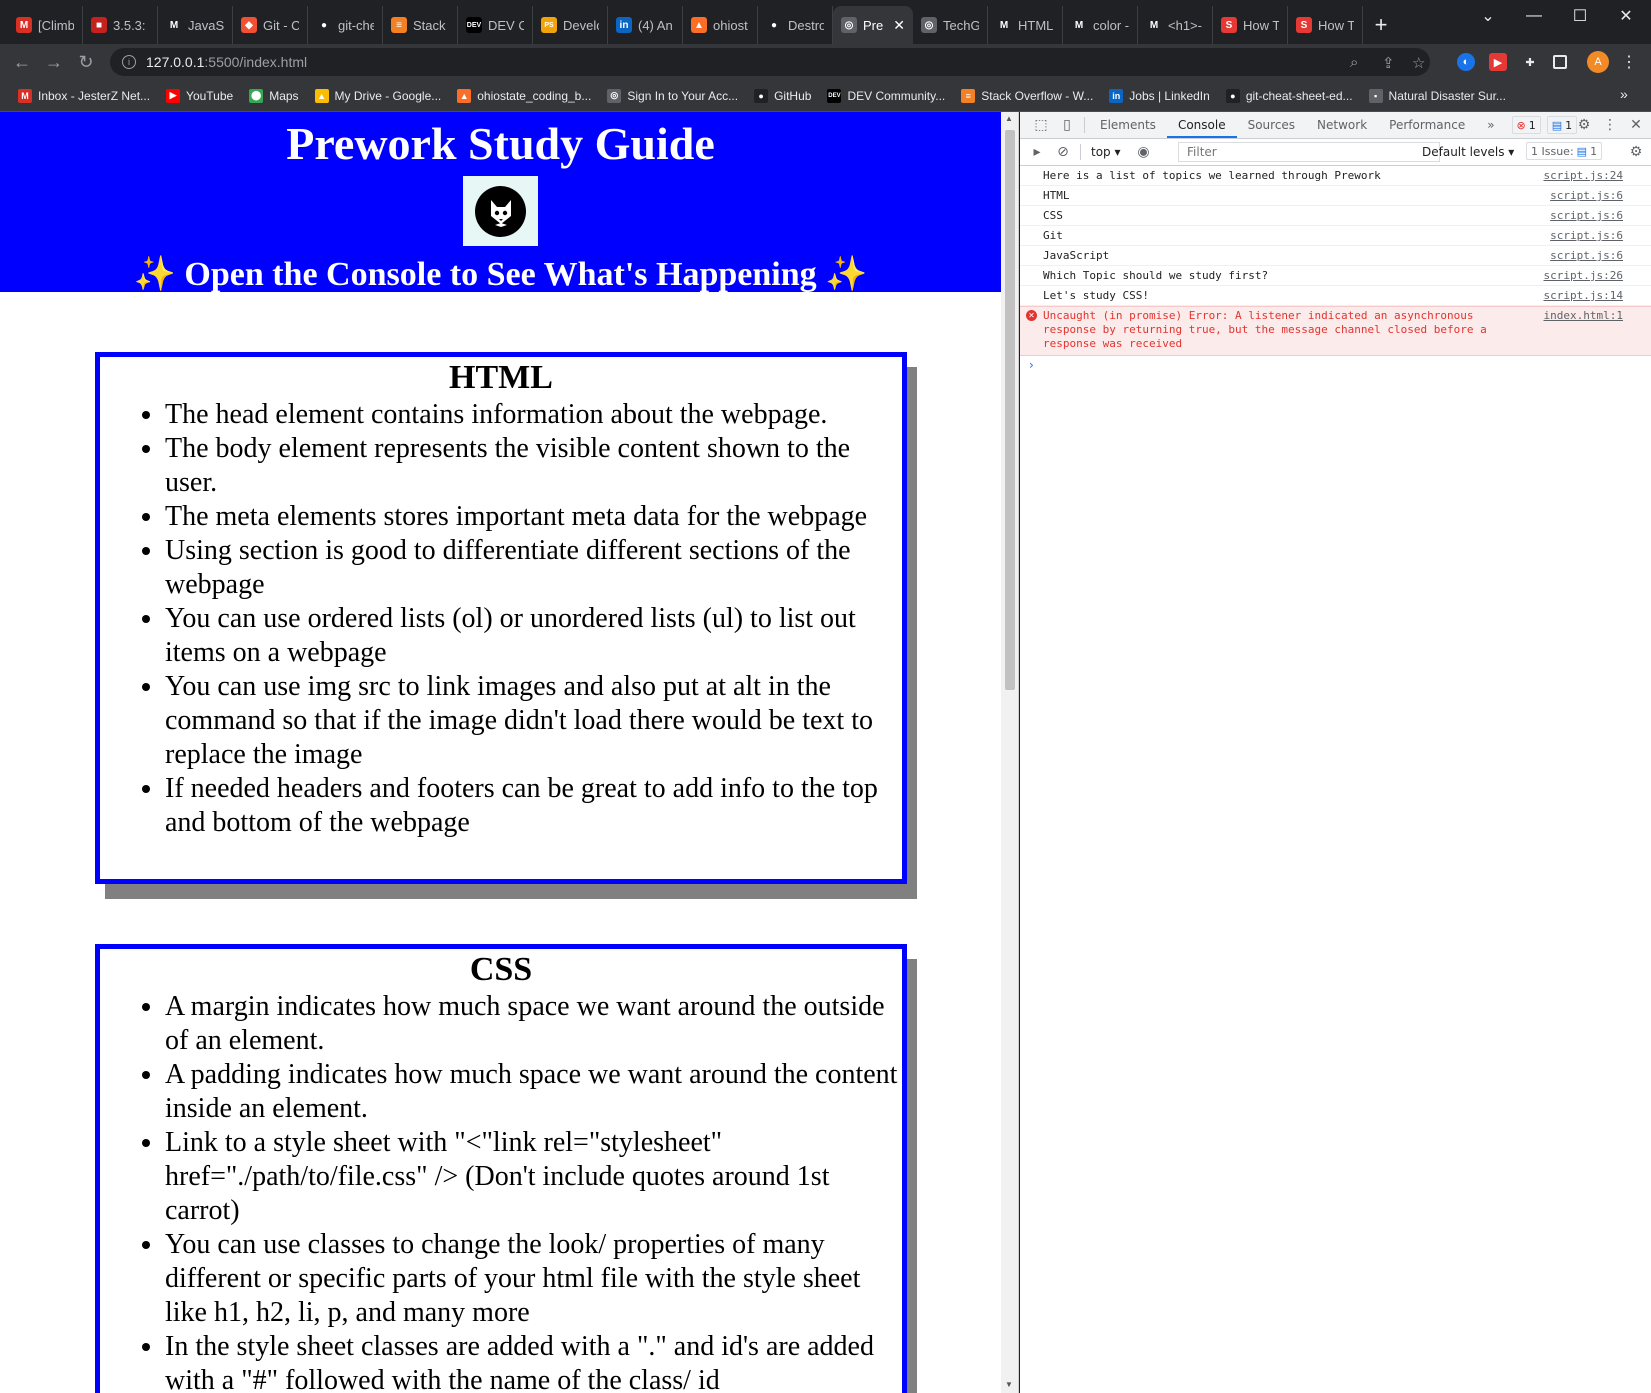 The height and width of the screenshot is (1393, 1651). Describe the element at coordinates (1560, 62) in the screenshot. I see `side-panel-icon` at that location.